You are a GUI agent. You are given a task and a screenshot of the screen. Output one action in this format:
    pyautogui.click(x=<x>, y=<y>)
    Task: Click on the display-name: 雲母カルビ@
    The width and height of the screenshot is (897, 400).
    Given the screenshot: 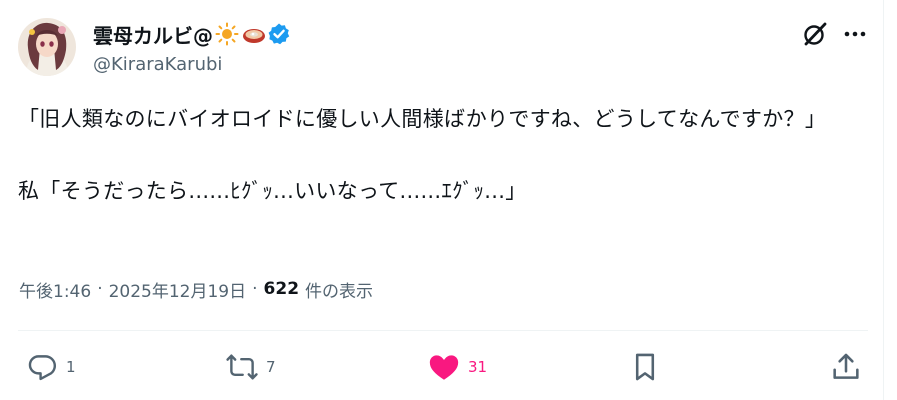 What is the action you would take?
    pyautogui.click(x=192, y=34)
    